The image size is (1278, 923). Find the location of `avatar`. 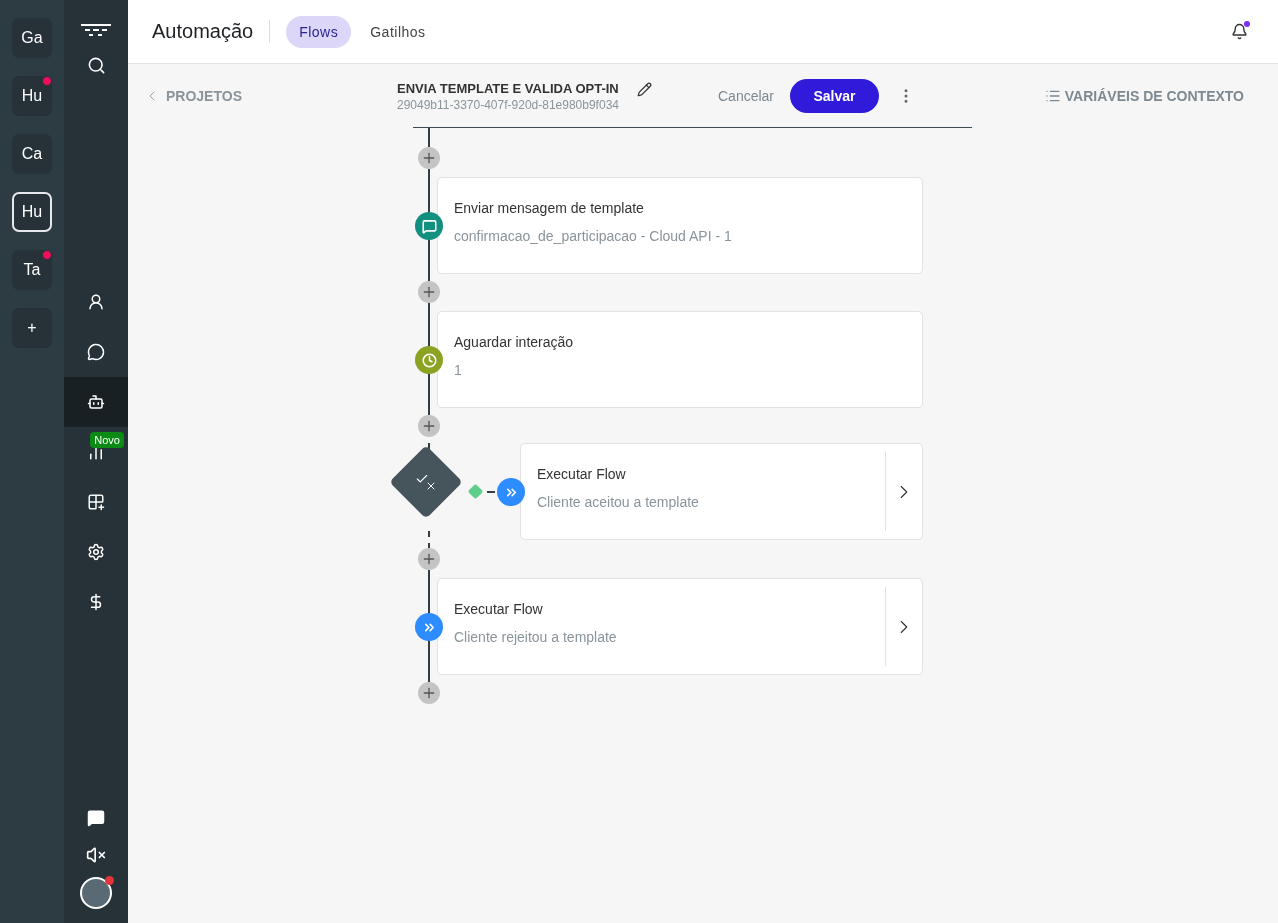

avatar is located at coordinates (96, 893).